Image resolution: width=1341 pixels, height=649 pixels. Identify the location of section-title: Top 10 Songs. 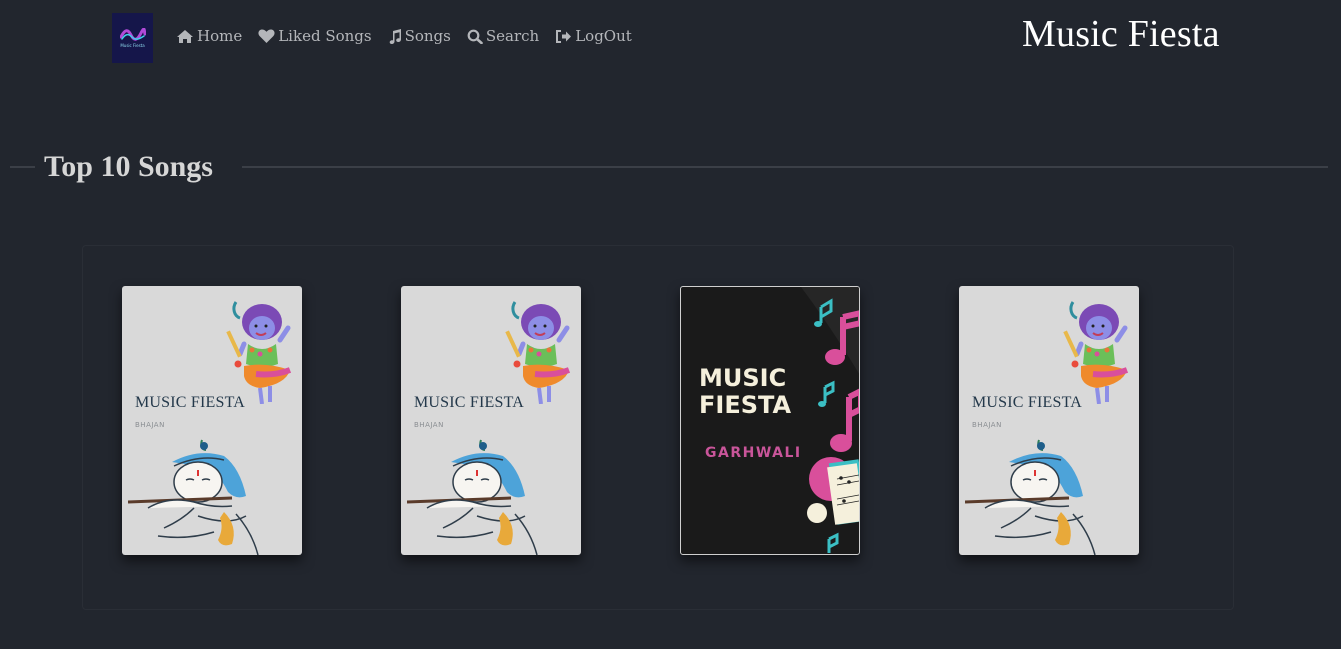
(128, 166).